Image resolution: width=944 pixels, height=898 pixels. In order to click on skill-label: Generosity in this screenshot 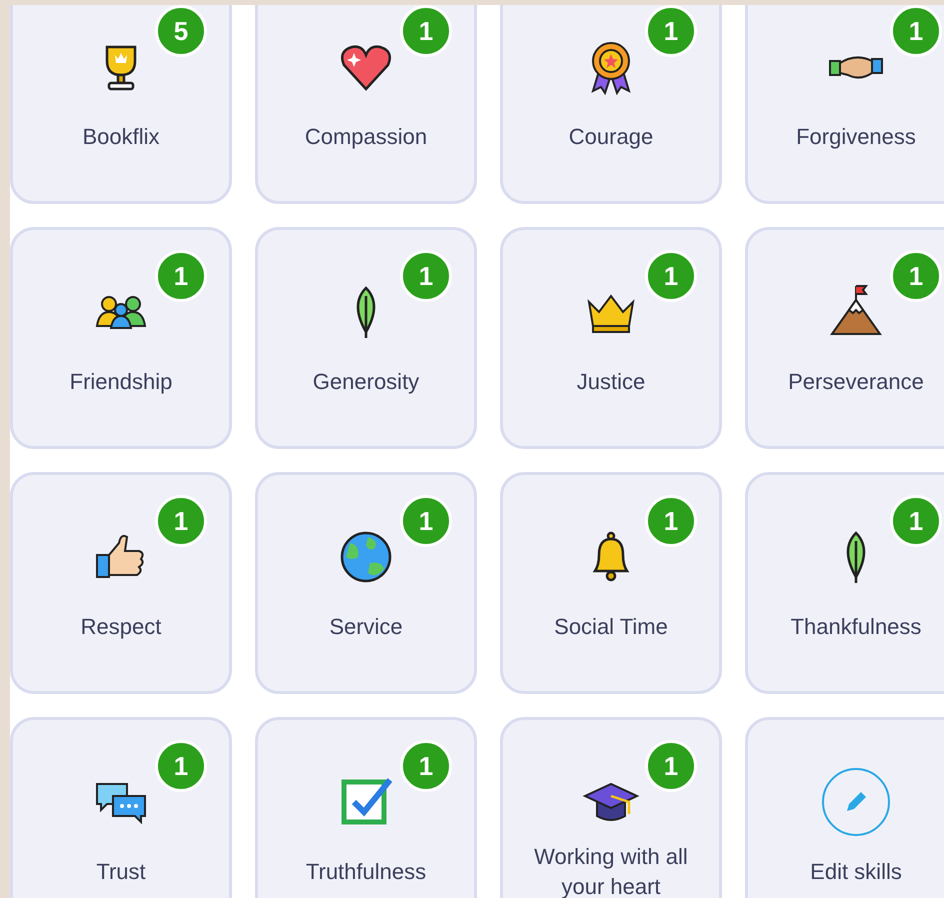, I will do `click(366, 382)`.